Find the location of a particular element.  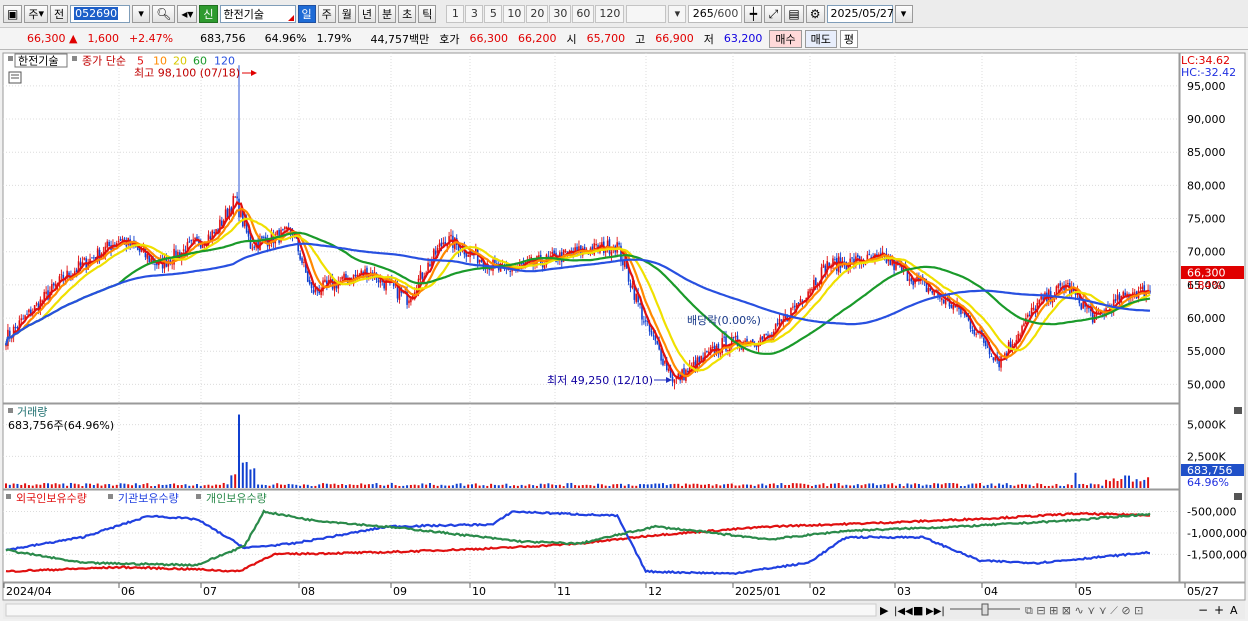

volume-close-icon is located at coordinates (1238, 410).